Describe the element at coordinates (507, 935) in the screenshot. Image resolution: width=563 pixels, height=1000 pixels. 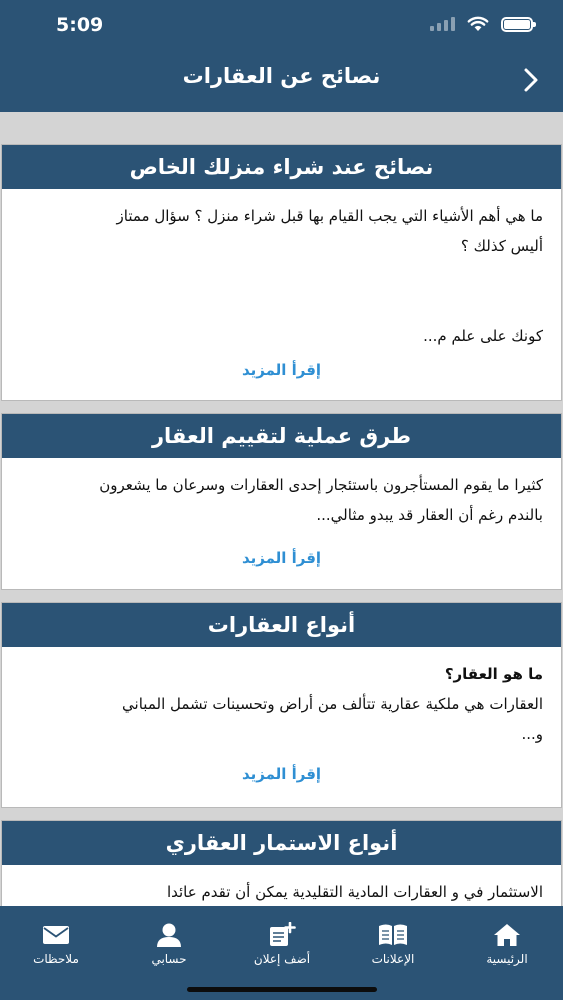
I see `home-icon` at that location.